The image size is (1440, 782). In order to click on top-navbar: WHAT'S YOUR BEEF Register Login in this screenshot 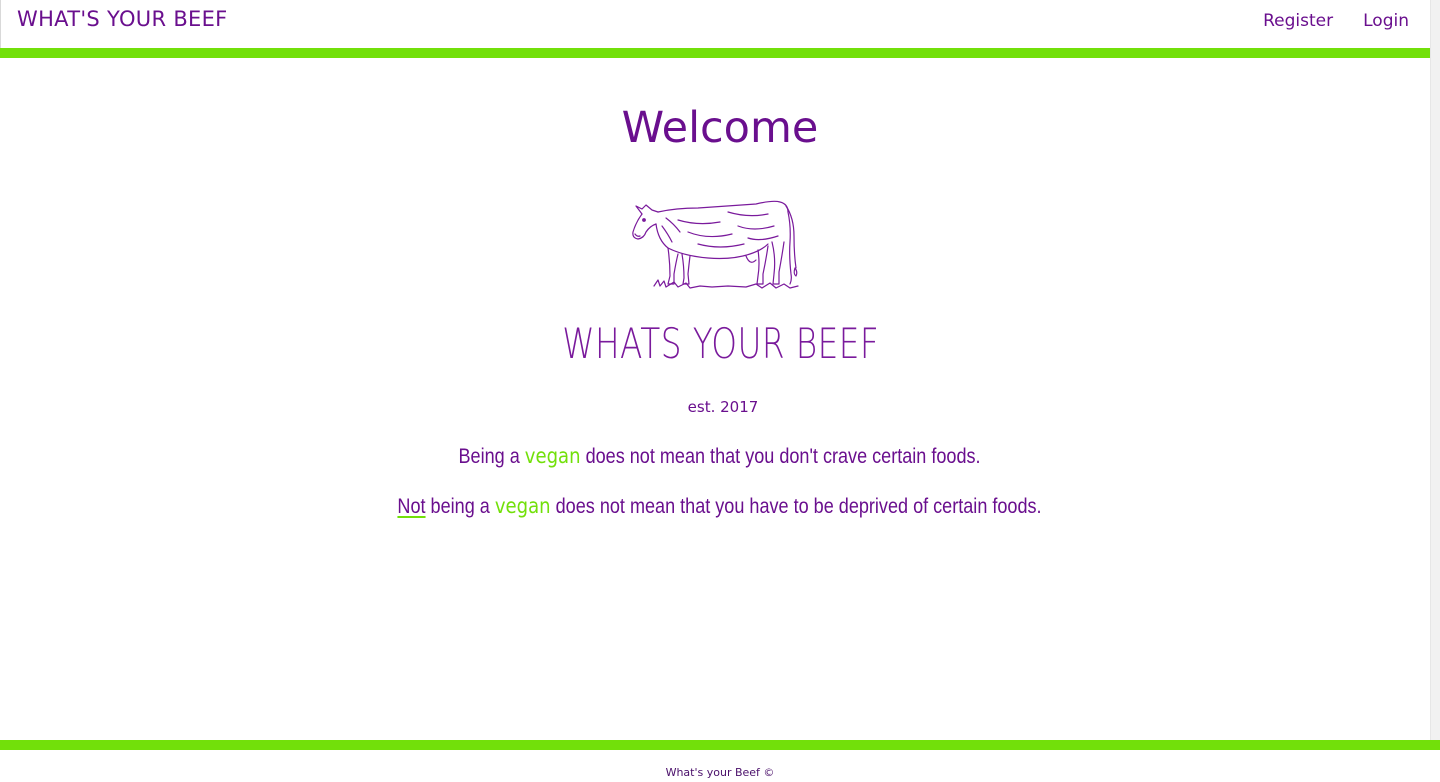, I will do `click(720, 24)`.